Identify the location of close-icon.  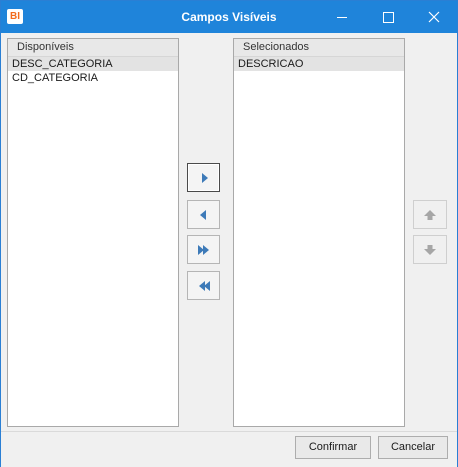
(434, 17).